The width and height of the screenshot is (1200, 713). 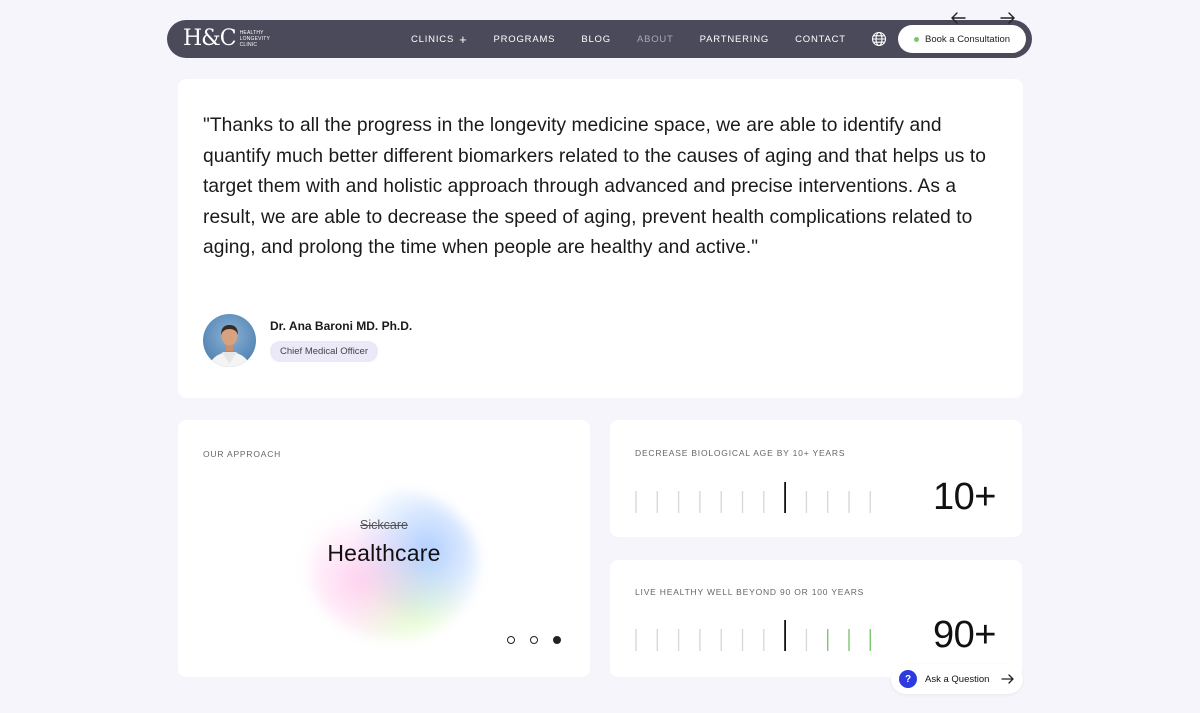 What do you see at coordinates (324, 351) in the screenshot?
I see `author-role-badge: Chief Medical Officer` at bounding box center [324, 351].